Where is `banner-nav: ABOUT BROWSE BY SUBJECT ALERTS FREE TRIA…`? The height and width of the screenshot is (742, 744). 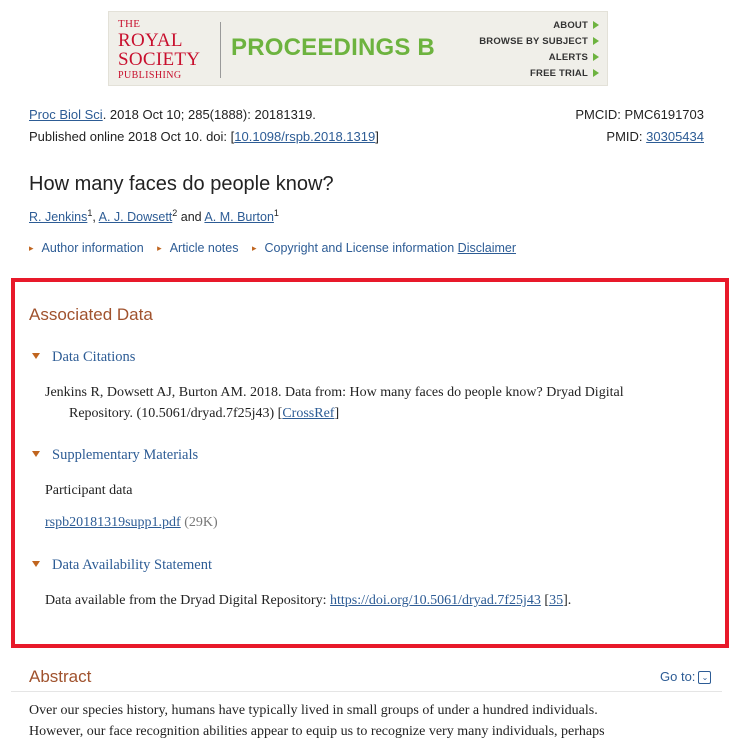 banner-nav: ABOUT BROWSE BY SUBJECT ALERTS FREE TRIA… is located at coordinates (539, 50).